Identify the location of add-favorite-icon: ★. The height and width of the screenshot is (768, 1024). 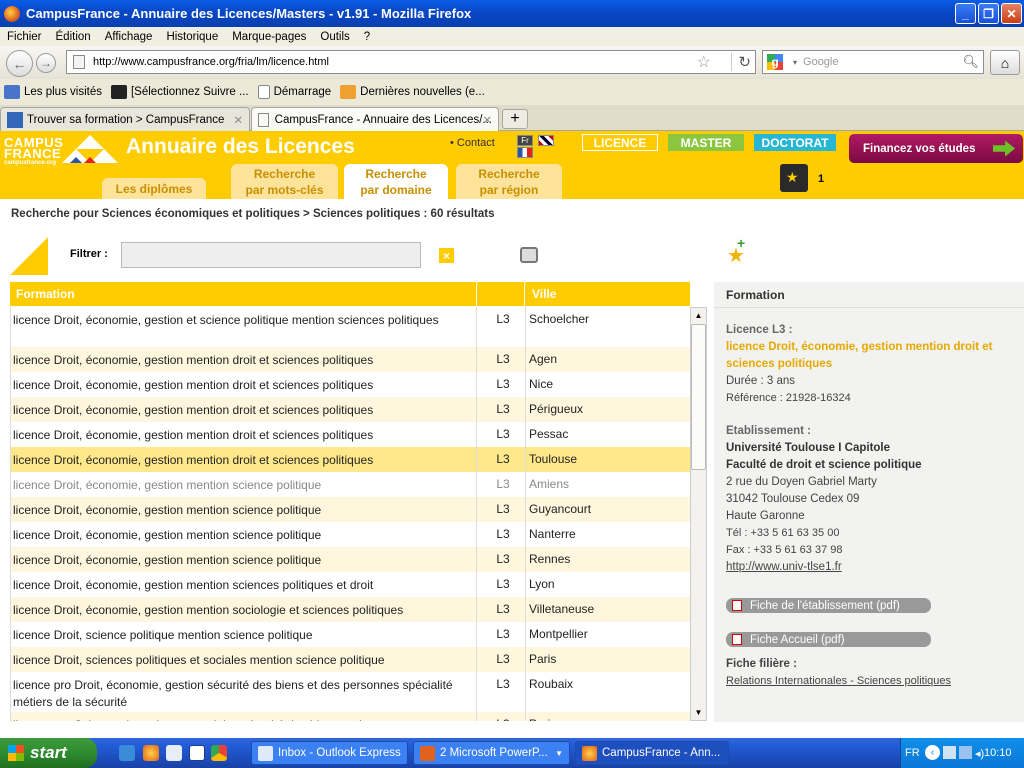
(736, 251).